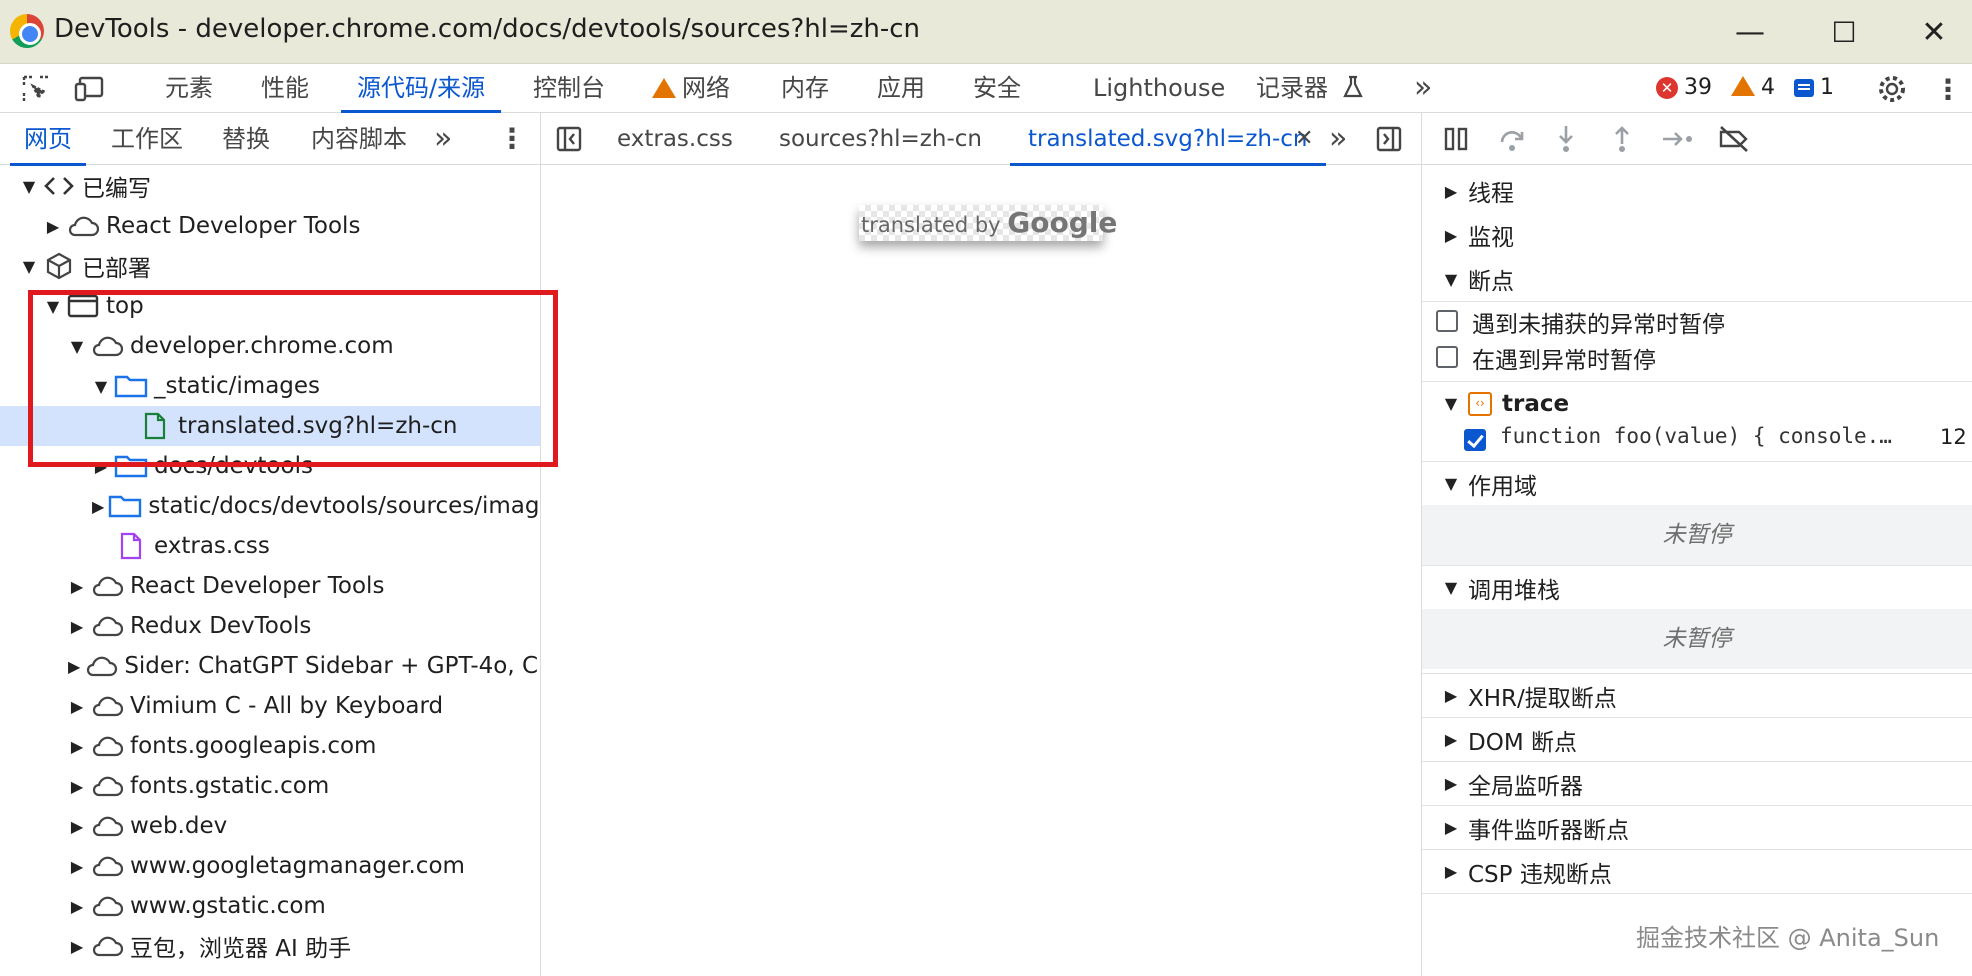 Image resolution: width=1972 pixels, height=976 pixels. Describe the element at coordinates (270, 466) in the screenshot. I see `tree-item: ▶ docs/devtools` at that location.